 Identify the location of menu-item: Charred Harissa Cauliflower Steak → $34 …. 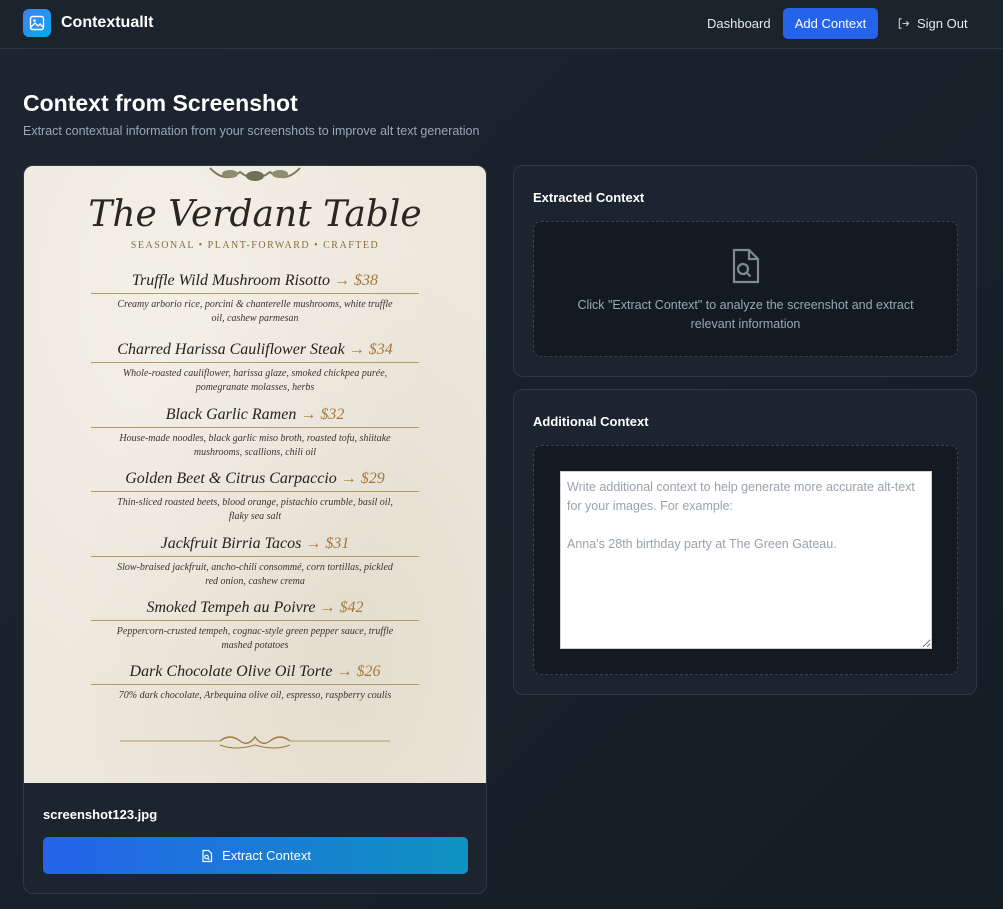
(255, 367).